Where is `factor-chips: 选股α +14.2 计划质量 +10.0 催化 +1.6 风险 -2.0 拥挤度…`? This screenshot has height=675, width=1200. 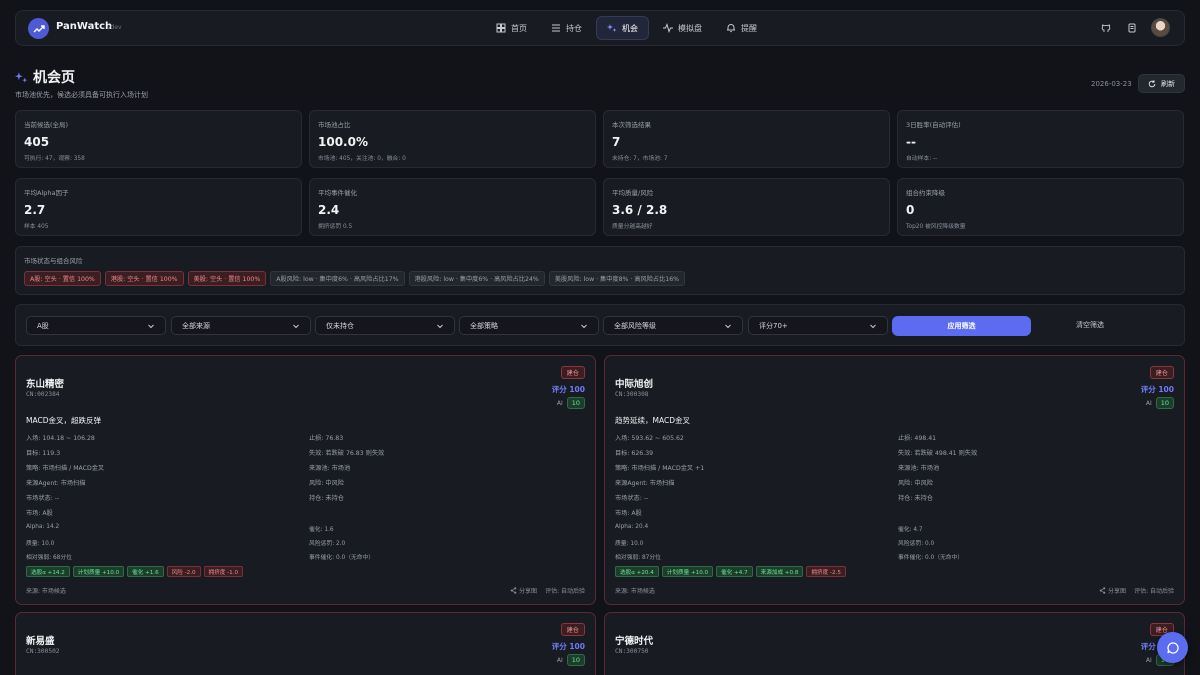 factor-chips: 选股α +14.2 计划质量 +10.0 催化 +1.6 风险 -2.0 拥挤度… is located at coordinates (135, 571).